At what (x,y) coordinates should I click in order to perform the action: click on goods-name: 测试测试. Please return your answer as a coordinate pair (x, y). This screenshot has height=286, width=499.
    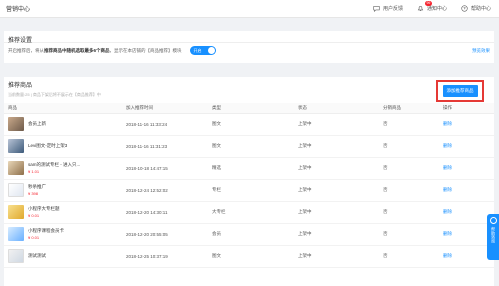
    Looking at the image, I should click on (37, 256).